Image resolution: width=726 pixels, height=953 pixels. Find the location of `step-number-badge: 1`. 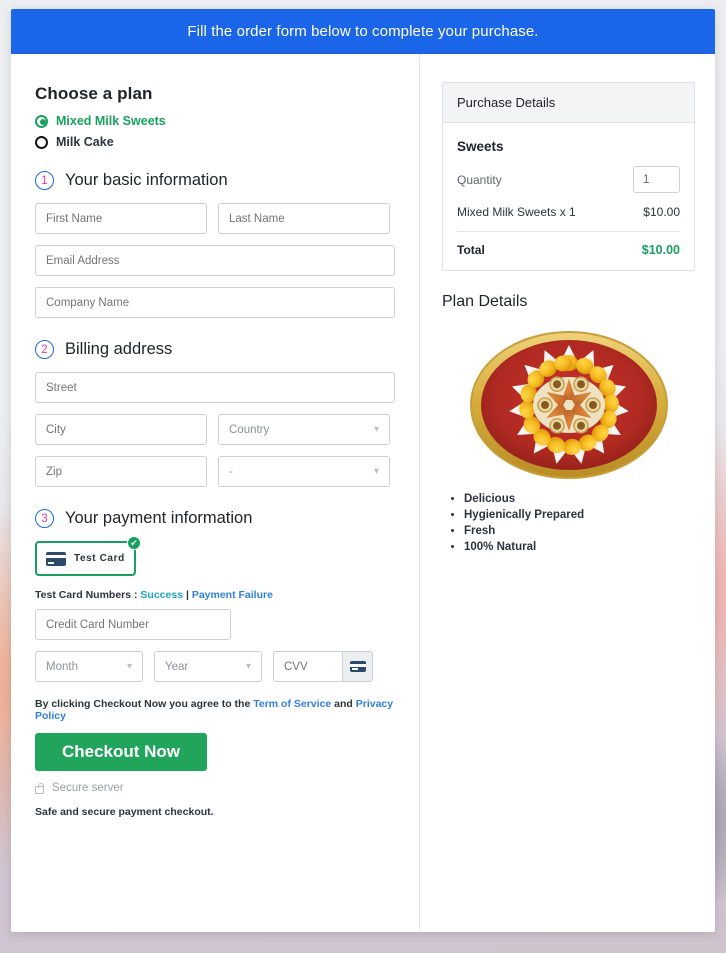

step-number-badge: 1 is located at coordinates (44, 180).